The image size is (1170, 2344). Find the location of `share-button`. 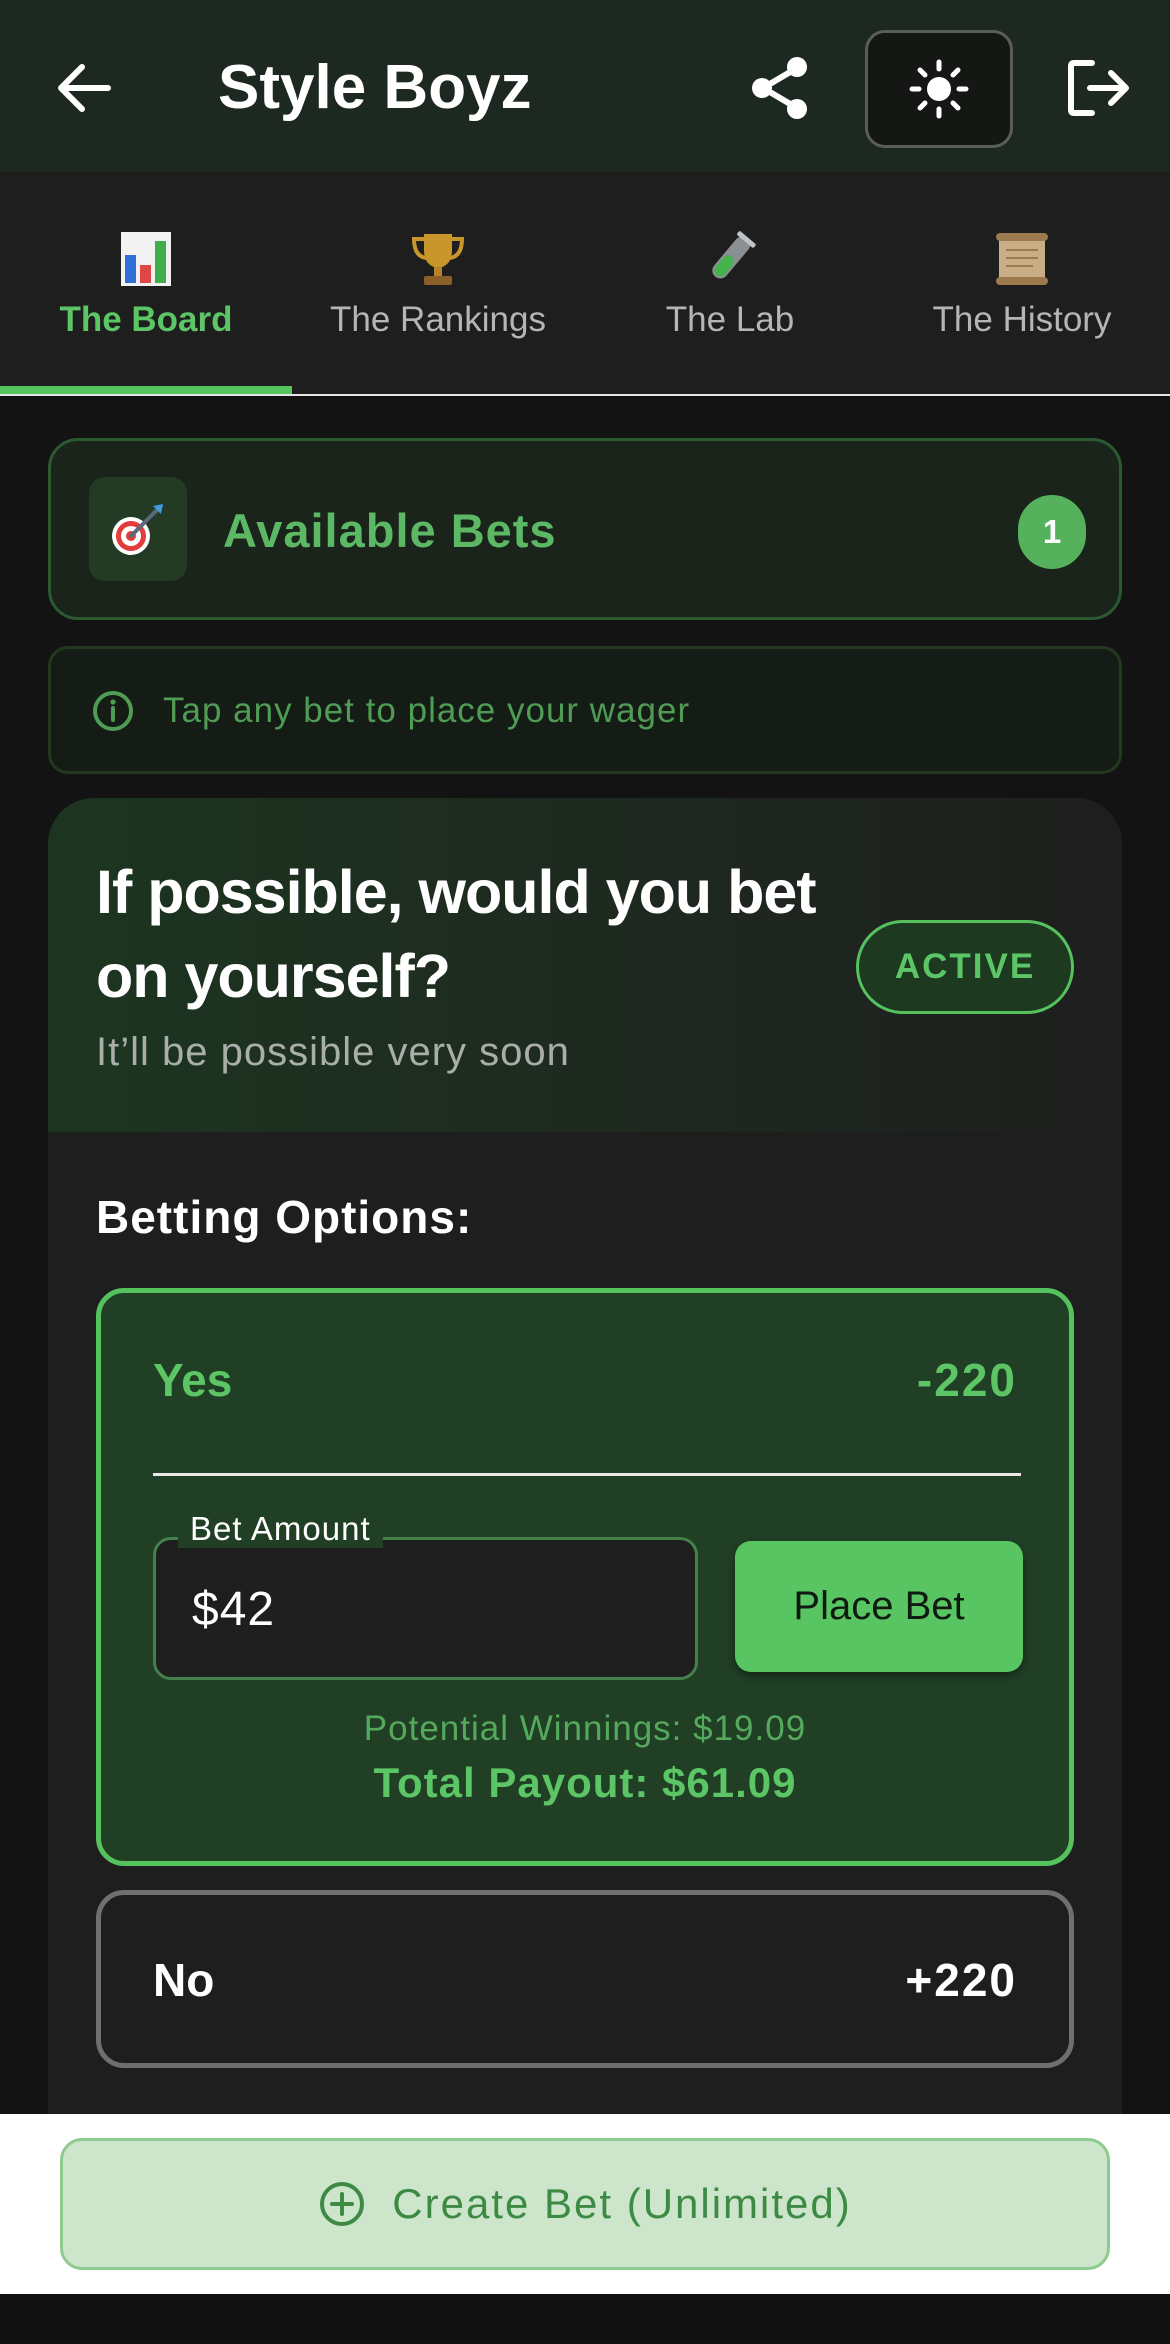

share-button is located at coordinates (780, 88).